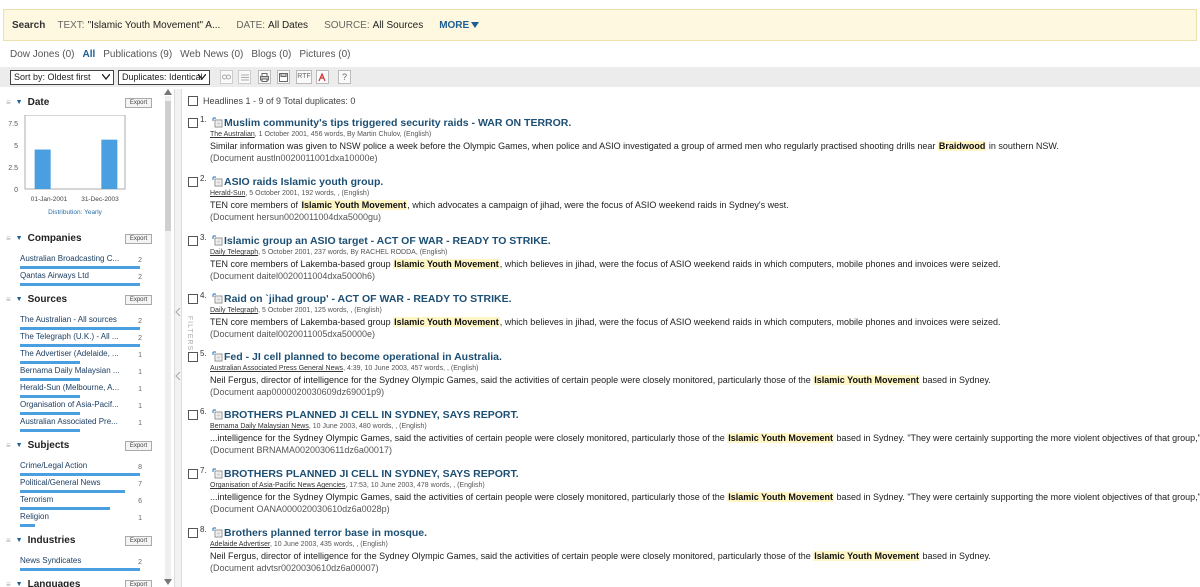 The height and width of the screenshot is (587, 1200). I want to click on companies-section-header: ≡ ▼ Companies, so click(44, 238).